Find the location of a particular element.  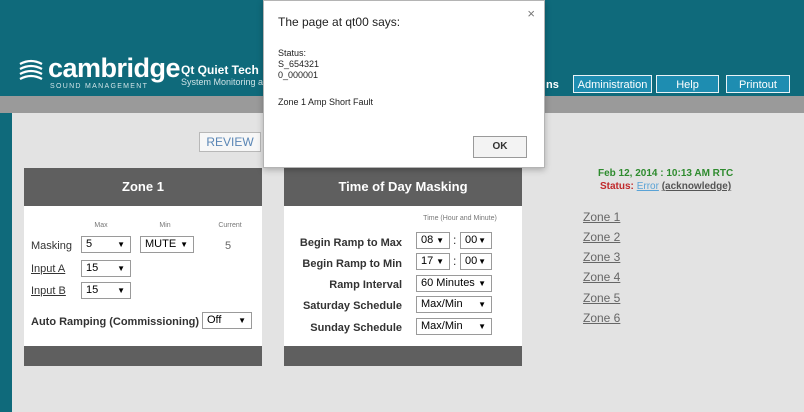

begin-min-label: Begin Ramp to Min is located at coordinates (352, 264).